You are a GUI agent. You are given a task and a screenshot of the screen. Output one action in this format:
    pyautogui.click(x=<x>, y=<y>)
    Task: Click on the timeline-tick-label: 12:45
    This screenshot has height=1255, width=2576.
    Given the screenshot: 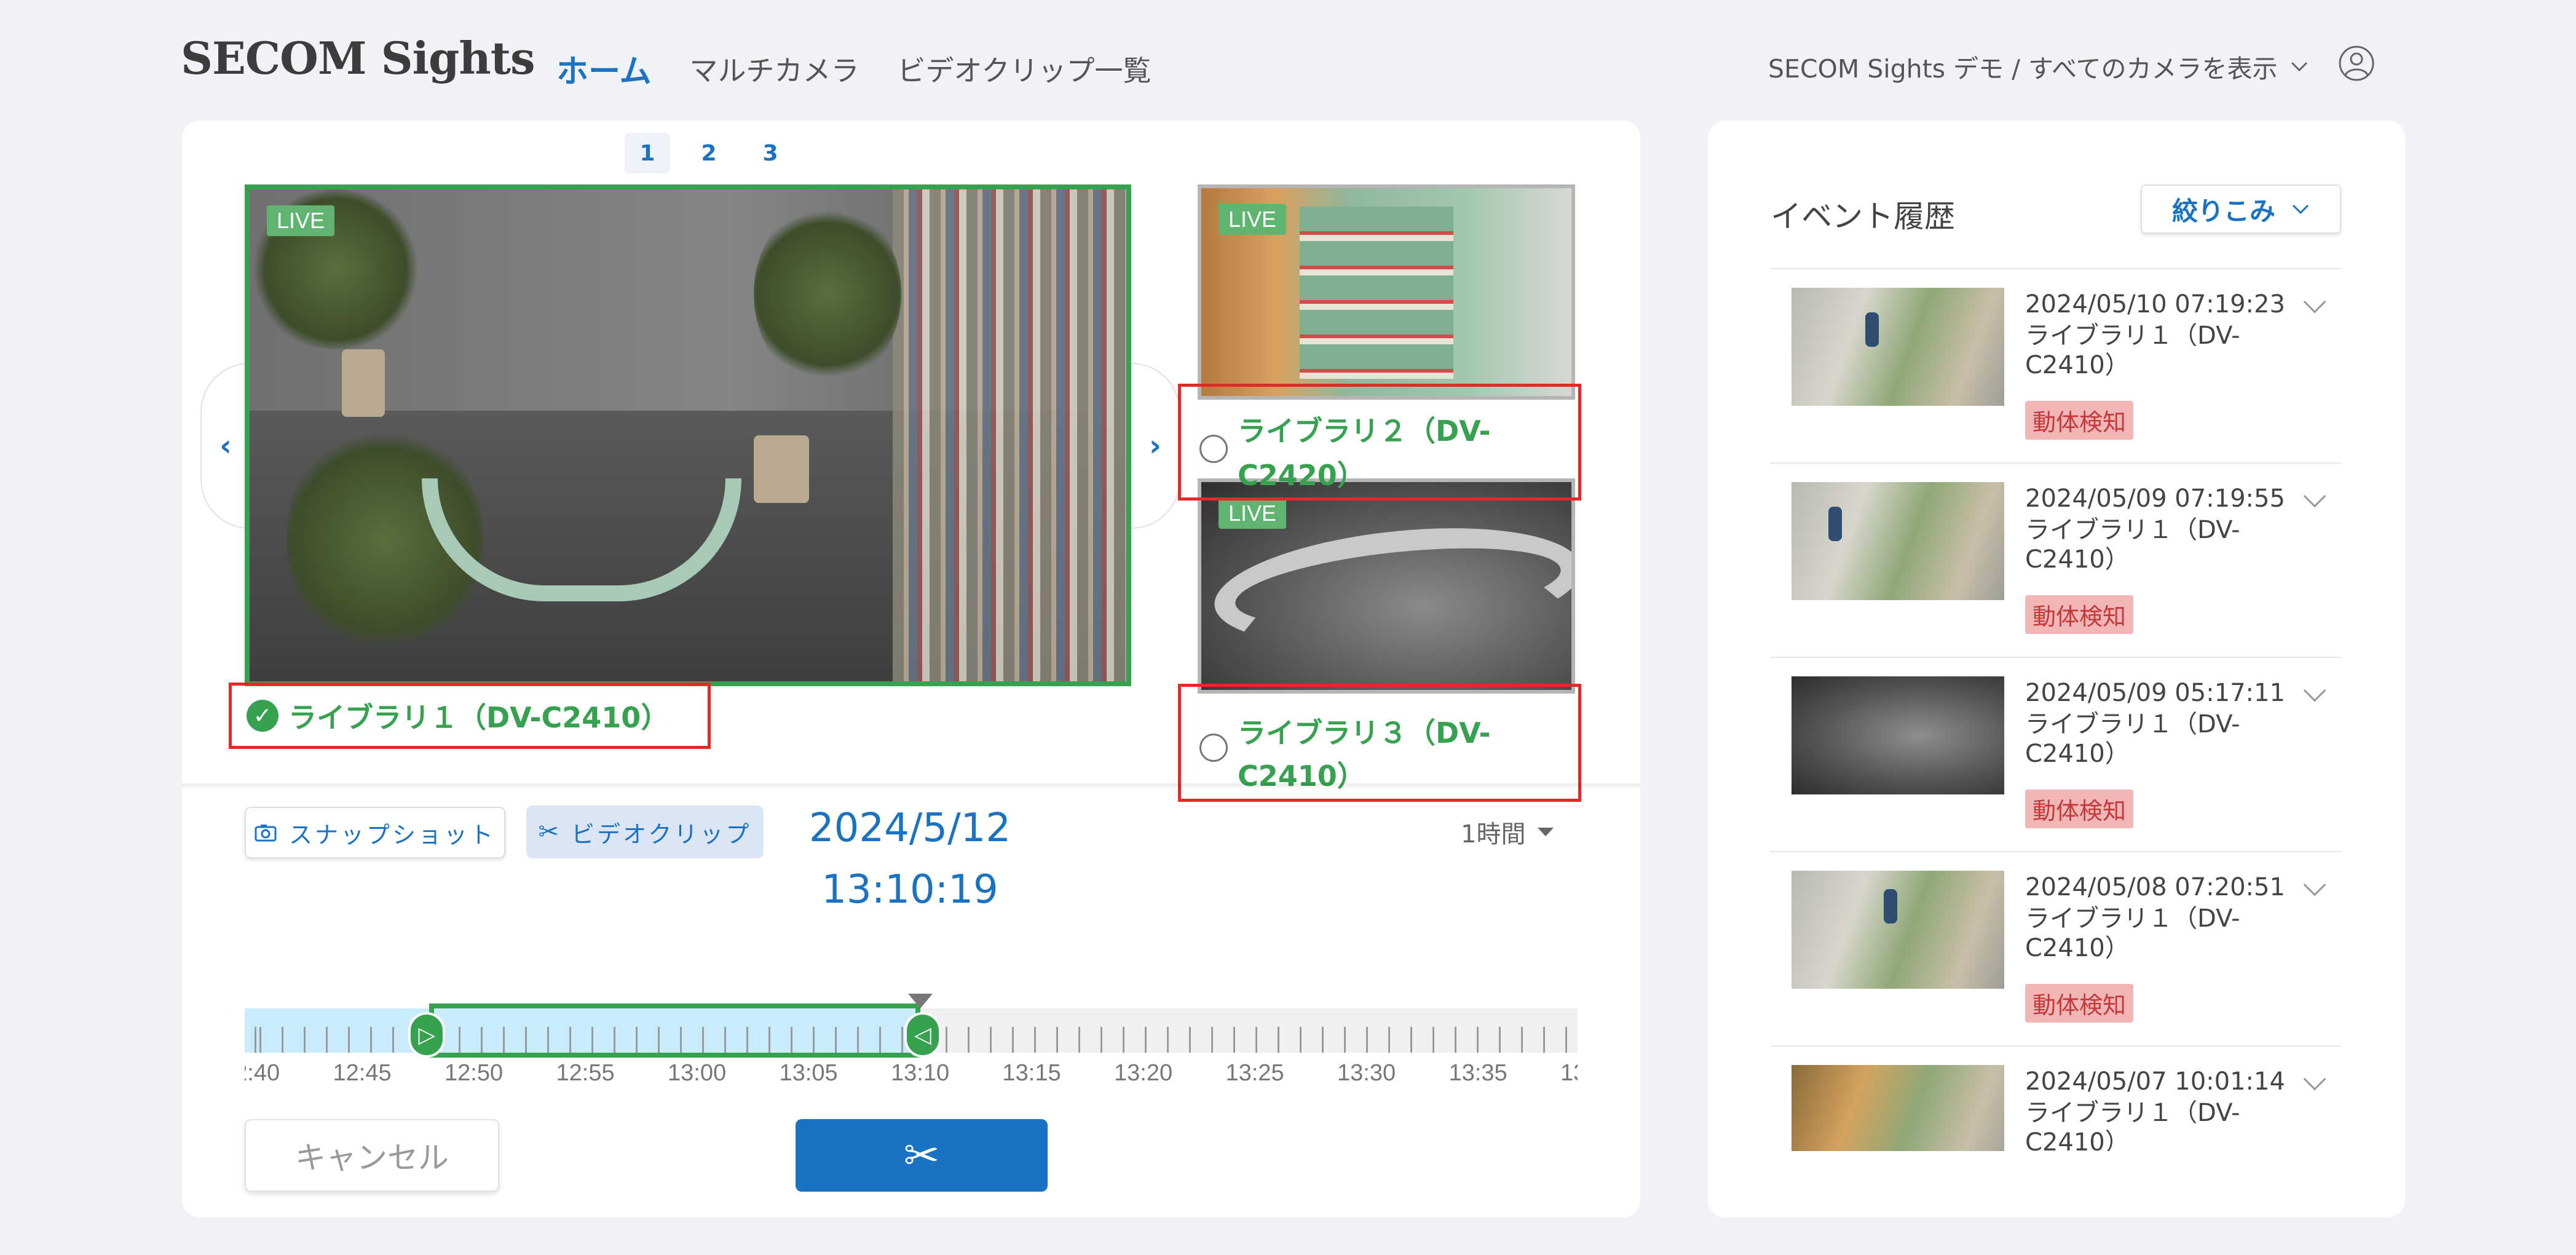 What is the action you would take?
    pyautogui.click(x=362, y=1073)
    